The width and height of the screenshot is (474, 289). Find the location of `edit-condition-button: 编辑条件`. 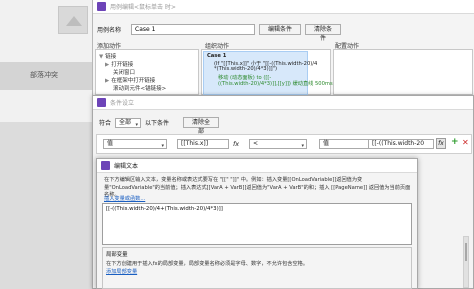

edit-condition-button: 编辑条件 is located at coordinates (280, 29).